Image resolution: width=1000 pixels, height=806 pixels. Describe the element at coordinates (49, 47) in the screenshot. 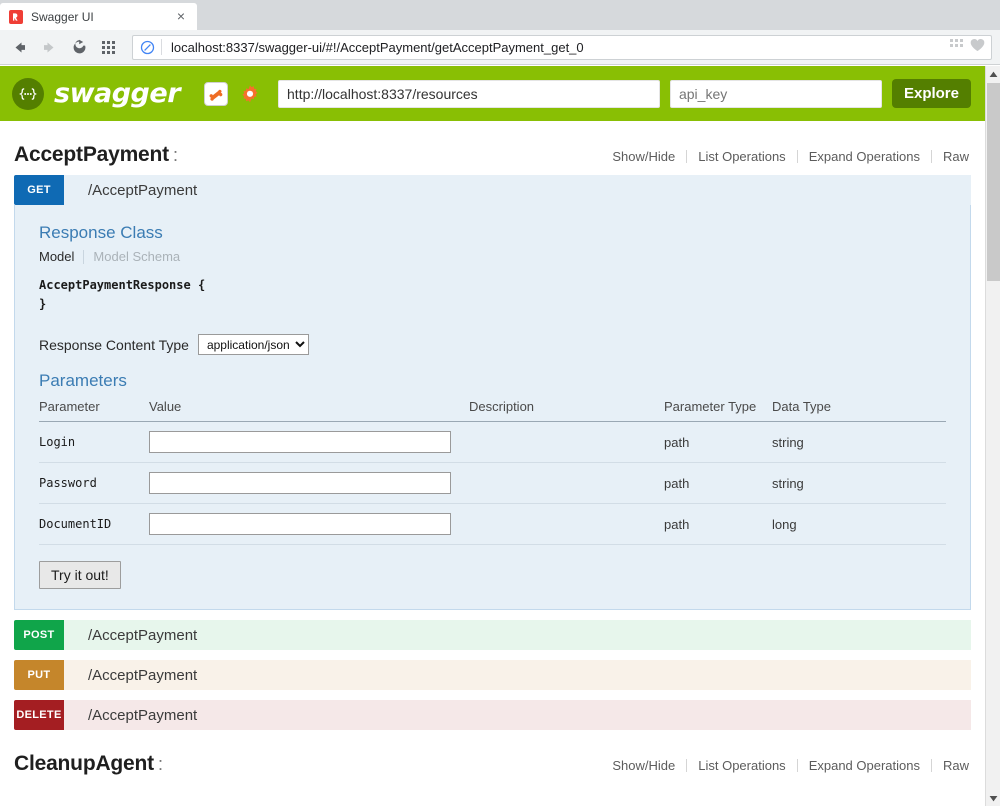

I see `forward-arrow-icon` at that location.